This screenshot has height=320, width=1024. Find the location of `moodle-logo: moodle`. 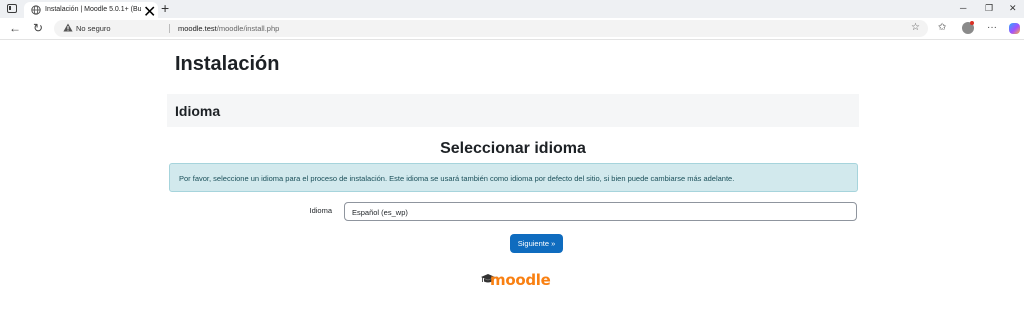

moodle-logo: moodle is located at coordinates (516, 281).